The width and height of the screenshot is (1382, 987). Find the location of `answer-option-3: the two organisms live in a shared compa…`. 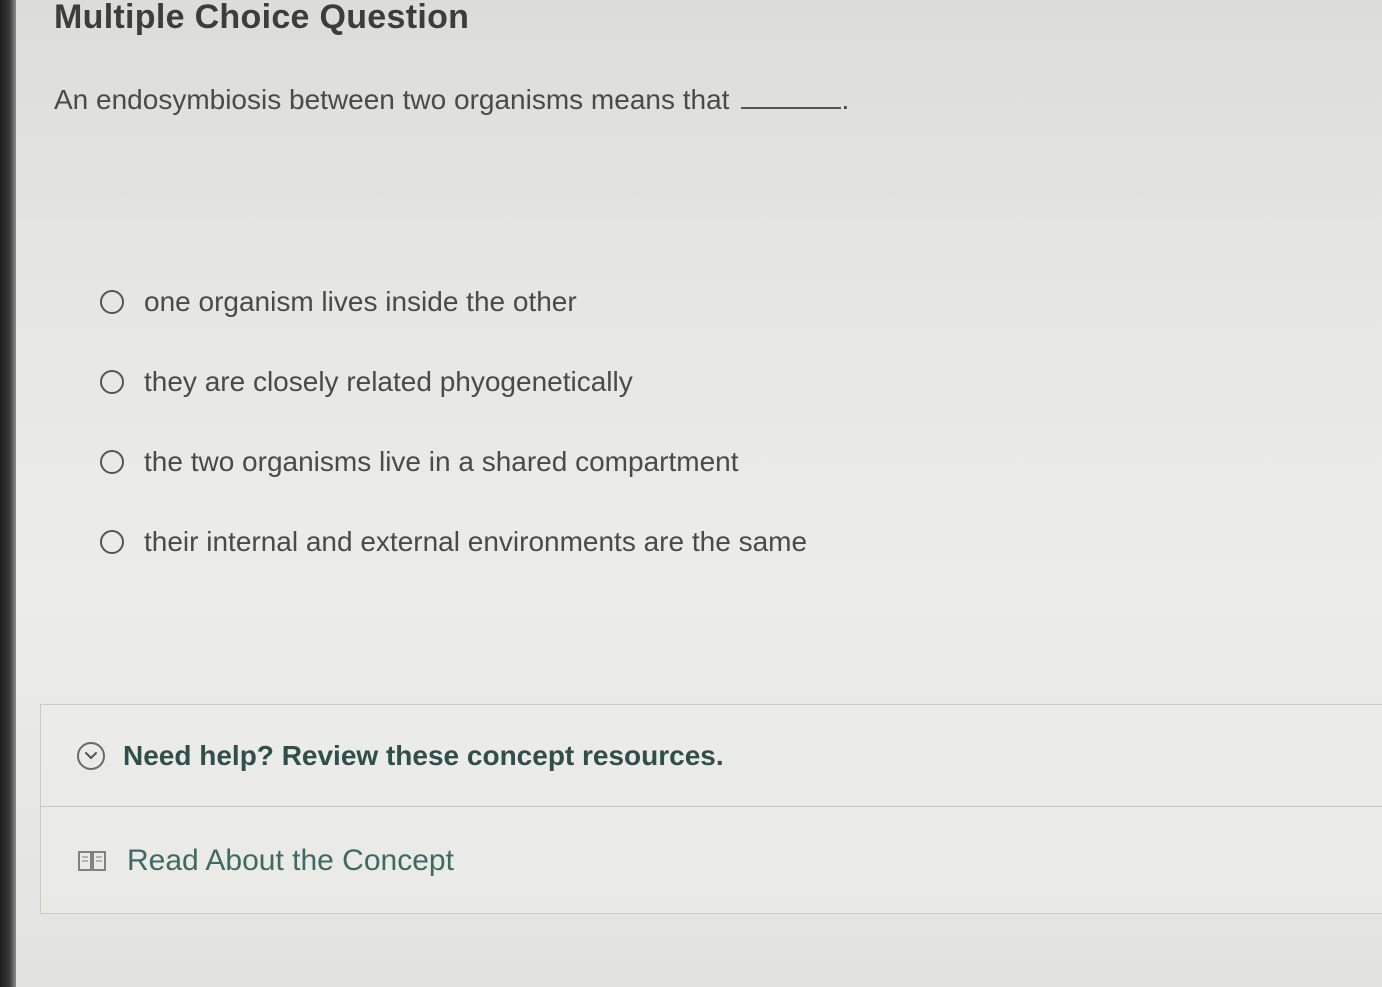

answer-option-3: the two organisms live in a shared compa… is located at coordinates (453, 462).